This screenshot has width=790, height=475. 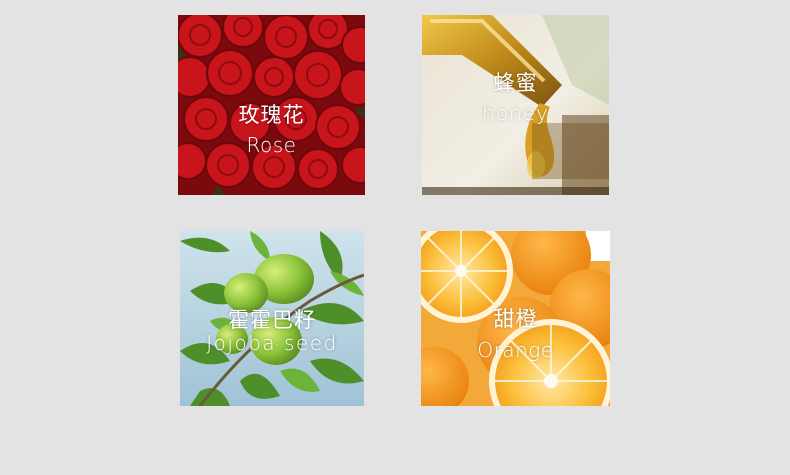 I want to click on ingredient-tile-orange: 甜橙 Orange, so click(x=515, y=318).